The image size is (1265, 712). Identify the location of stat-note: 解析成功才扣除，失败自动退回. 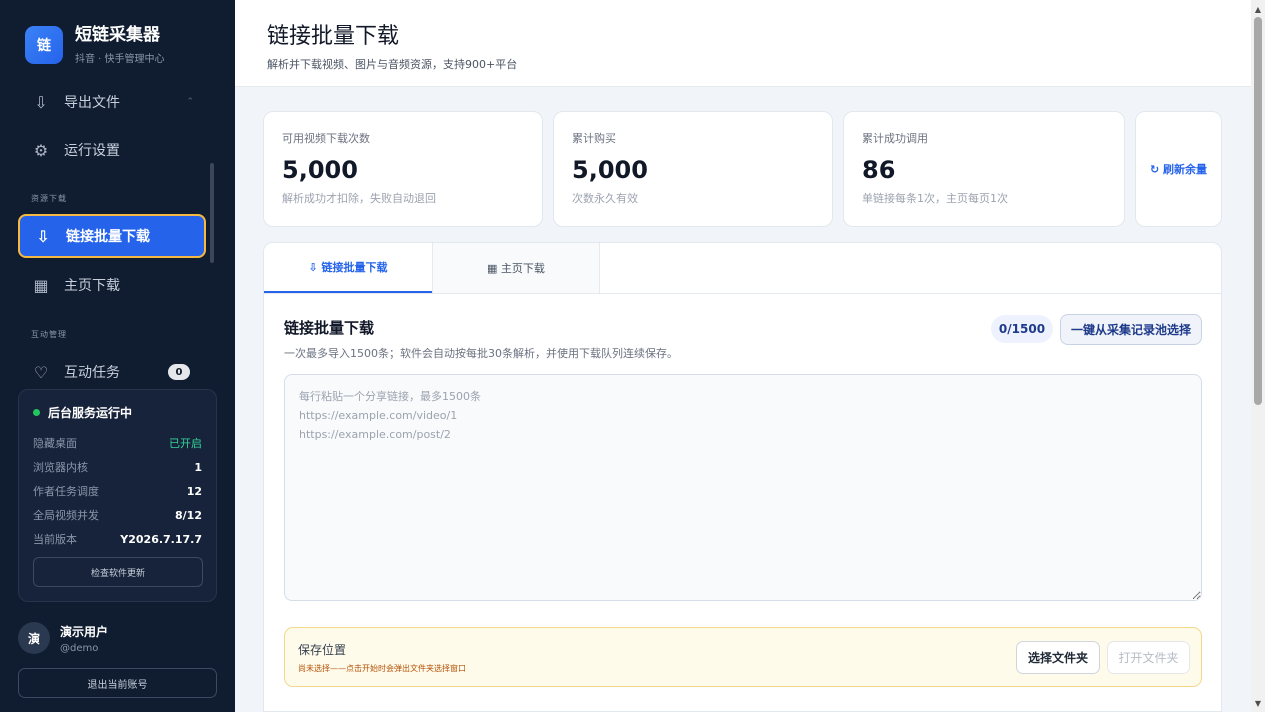
(359, 198).